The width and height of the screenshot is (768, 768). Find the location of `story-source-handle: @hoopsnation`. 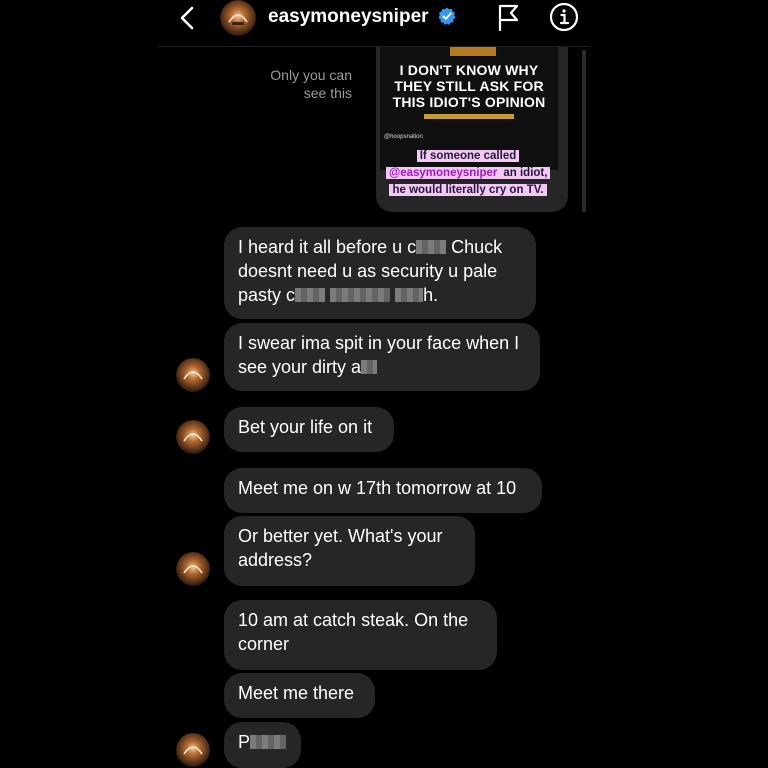

story-source-handle: @hoopsnation is located at coordinates (403, 137).